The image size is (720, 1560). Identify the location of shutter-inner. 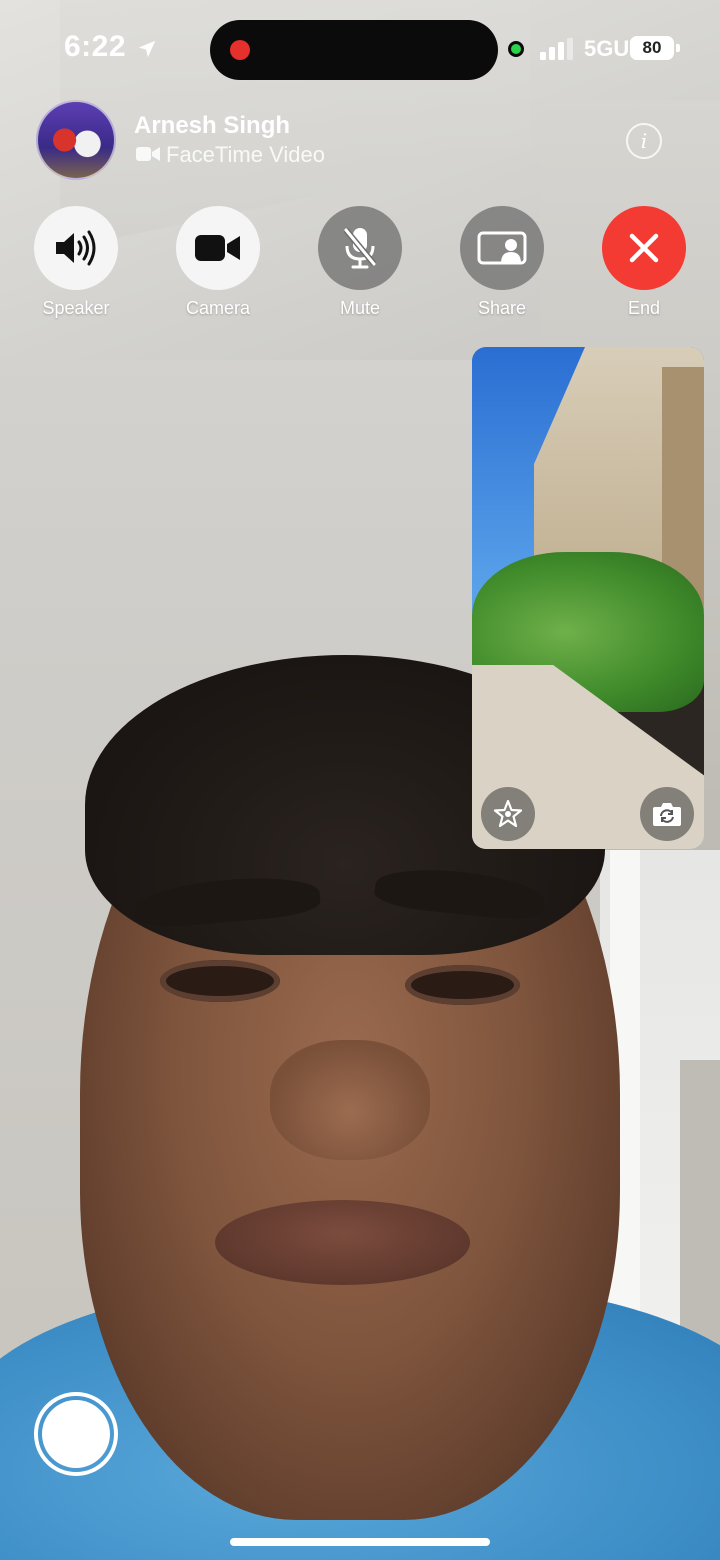
(76, 1434).